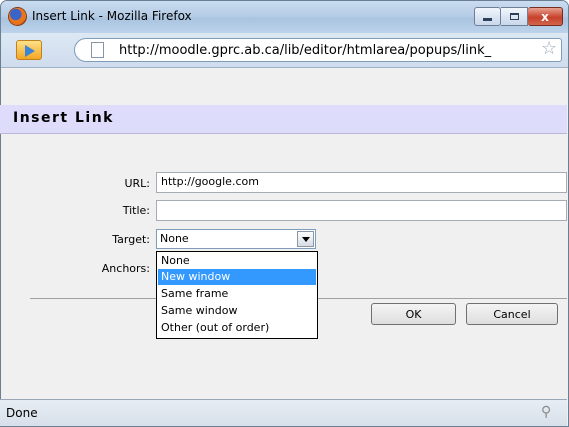 This screenshot has width=569, height=427. I want to click on maximize-button, so click(514, 16).